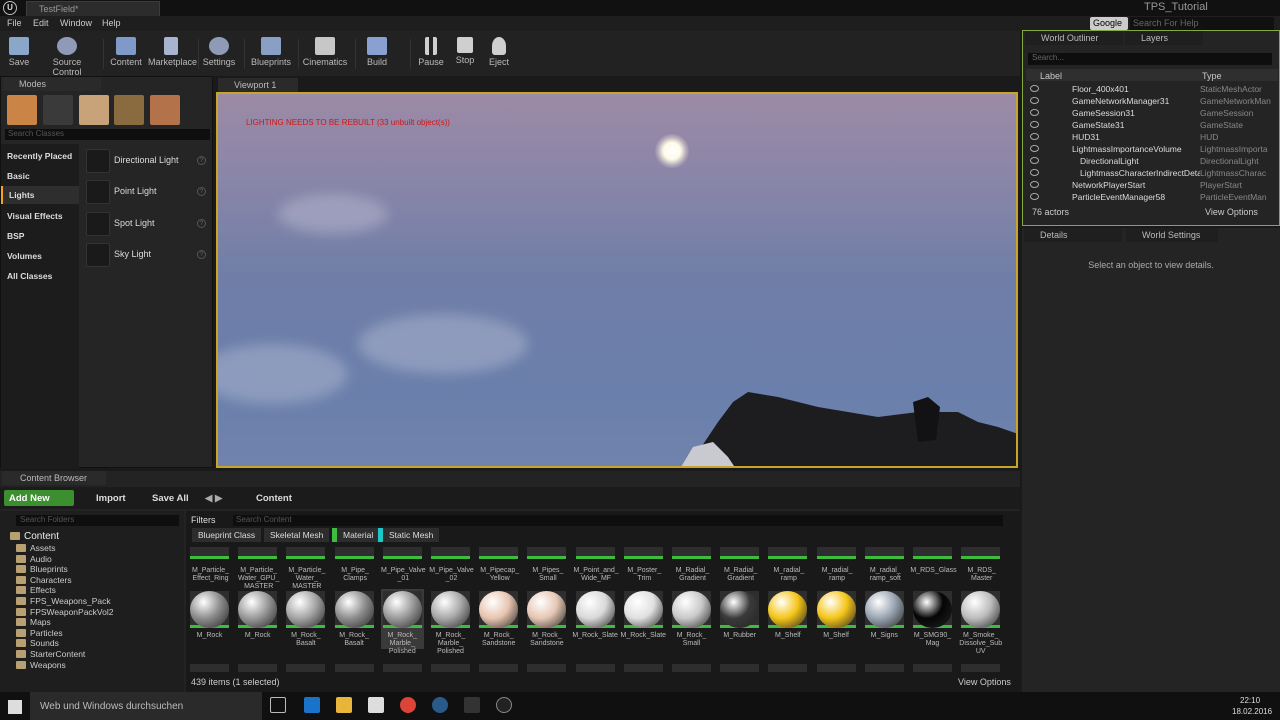 Image resolution: width=1280 pixels, height=720 pixels. What do you see at coordinates (257, 619) in the screenshot?
I see `asset-tile: M_Rock` at bounding box center [257, 619].